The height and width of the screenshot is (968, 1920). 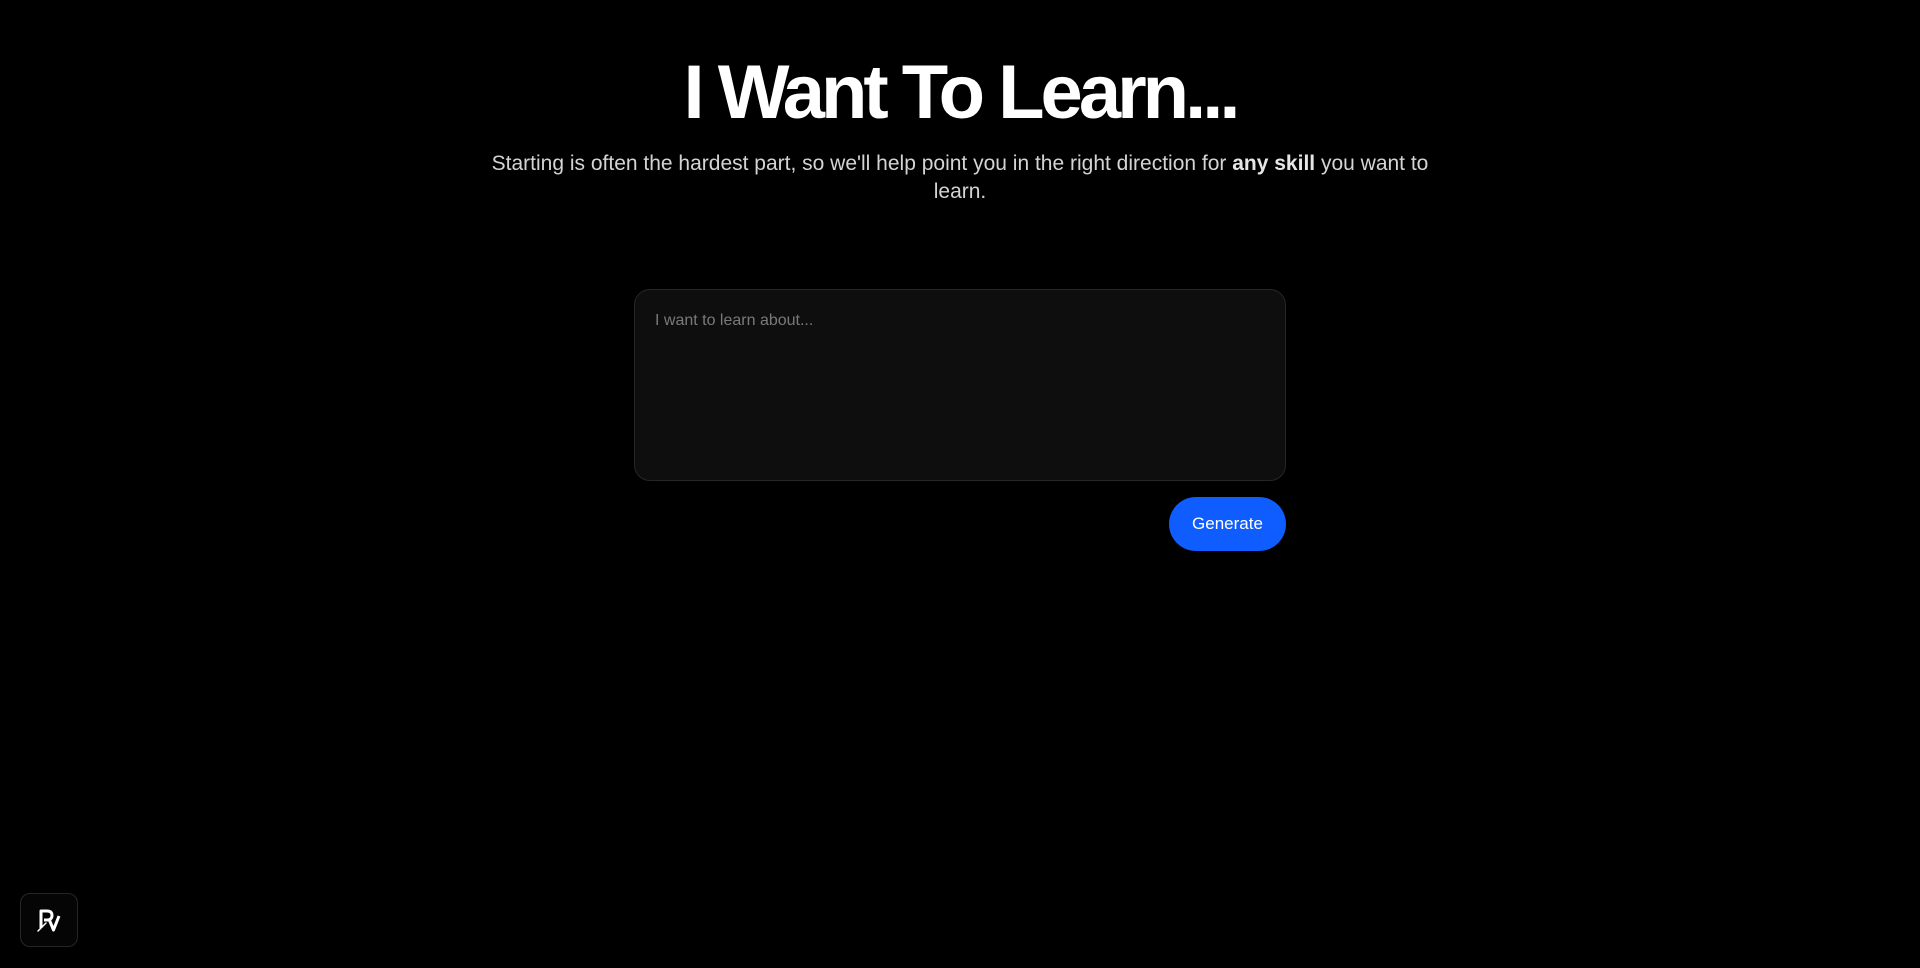 I want to click on learn-topic-input, so click(x=960, y=385).